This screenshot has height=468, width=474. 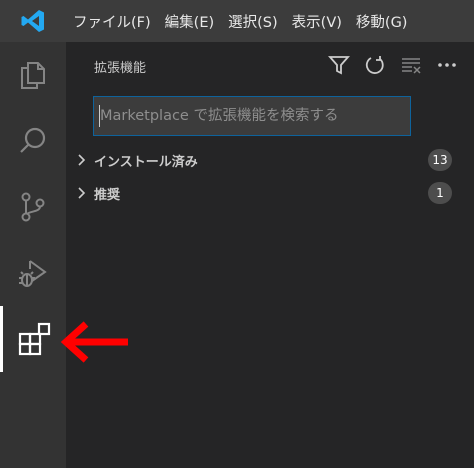 I want to click on explorer-icon, so click(x=33, y=75).